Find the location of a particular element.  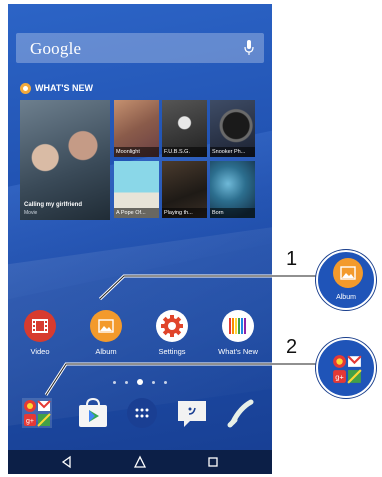

album-picture-icon is located at coordinates (348, 273).